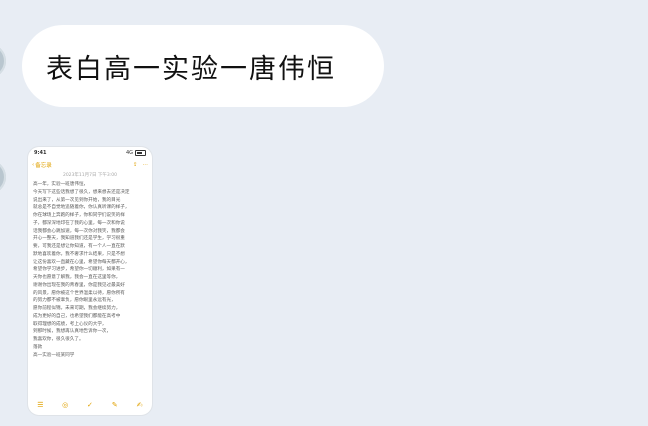 The width and height of the screenshot is (648, 426). What do you see at coordinates (79, 239) in the screenshot?
I see `note-line: 开心一整天，我知道我们还是学生，学习很重` at bounding box center [79, 239].